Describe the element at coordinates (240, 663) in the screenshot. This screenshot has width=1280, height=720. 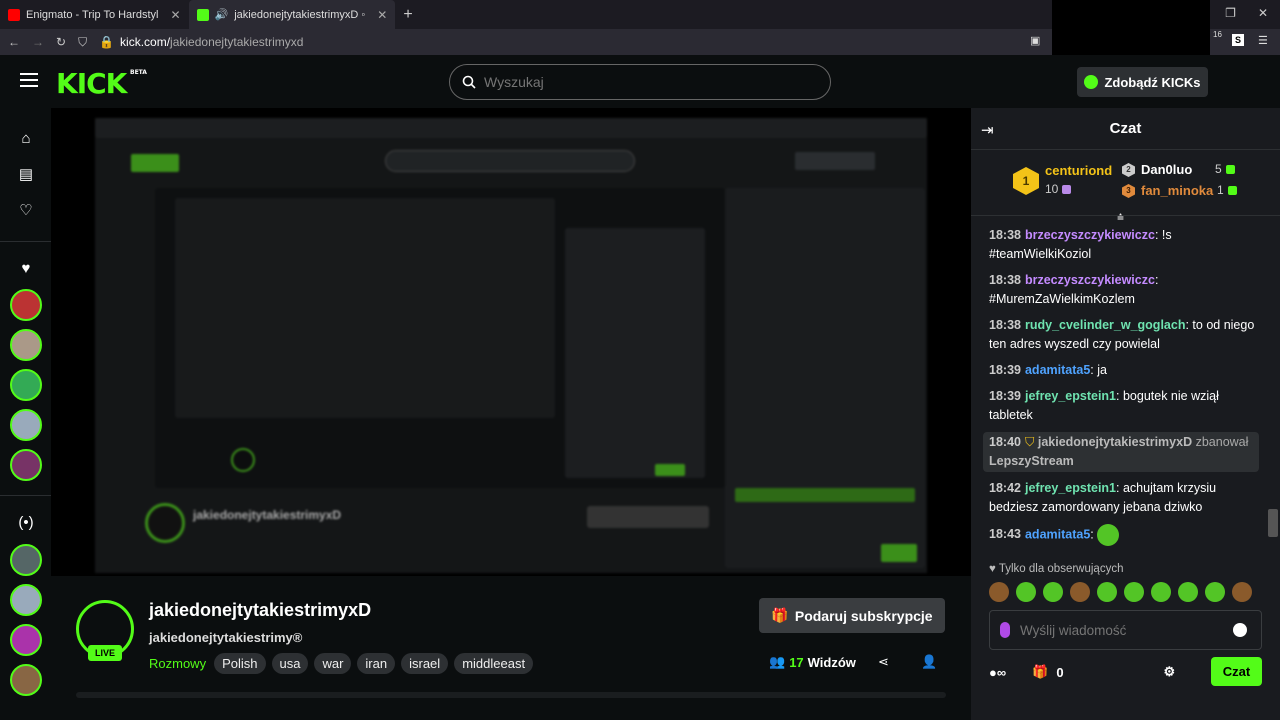
I see `tag-chip: Polish` at that location.